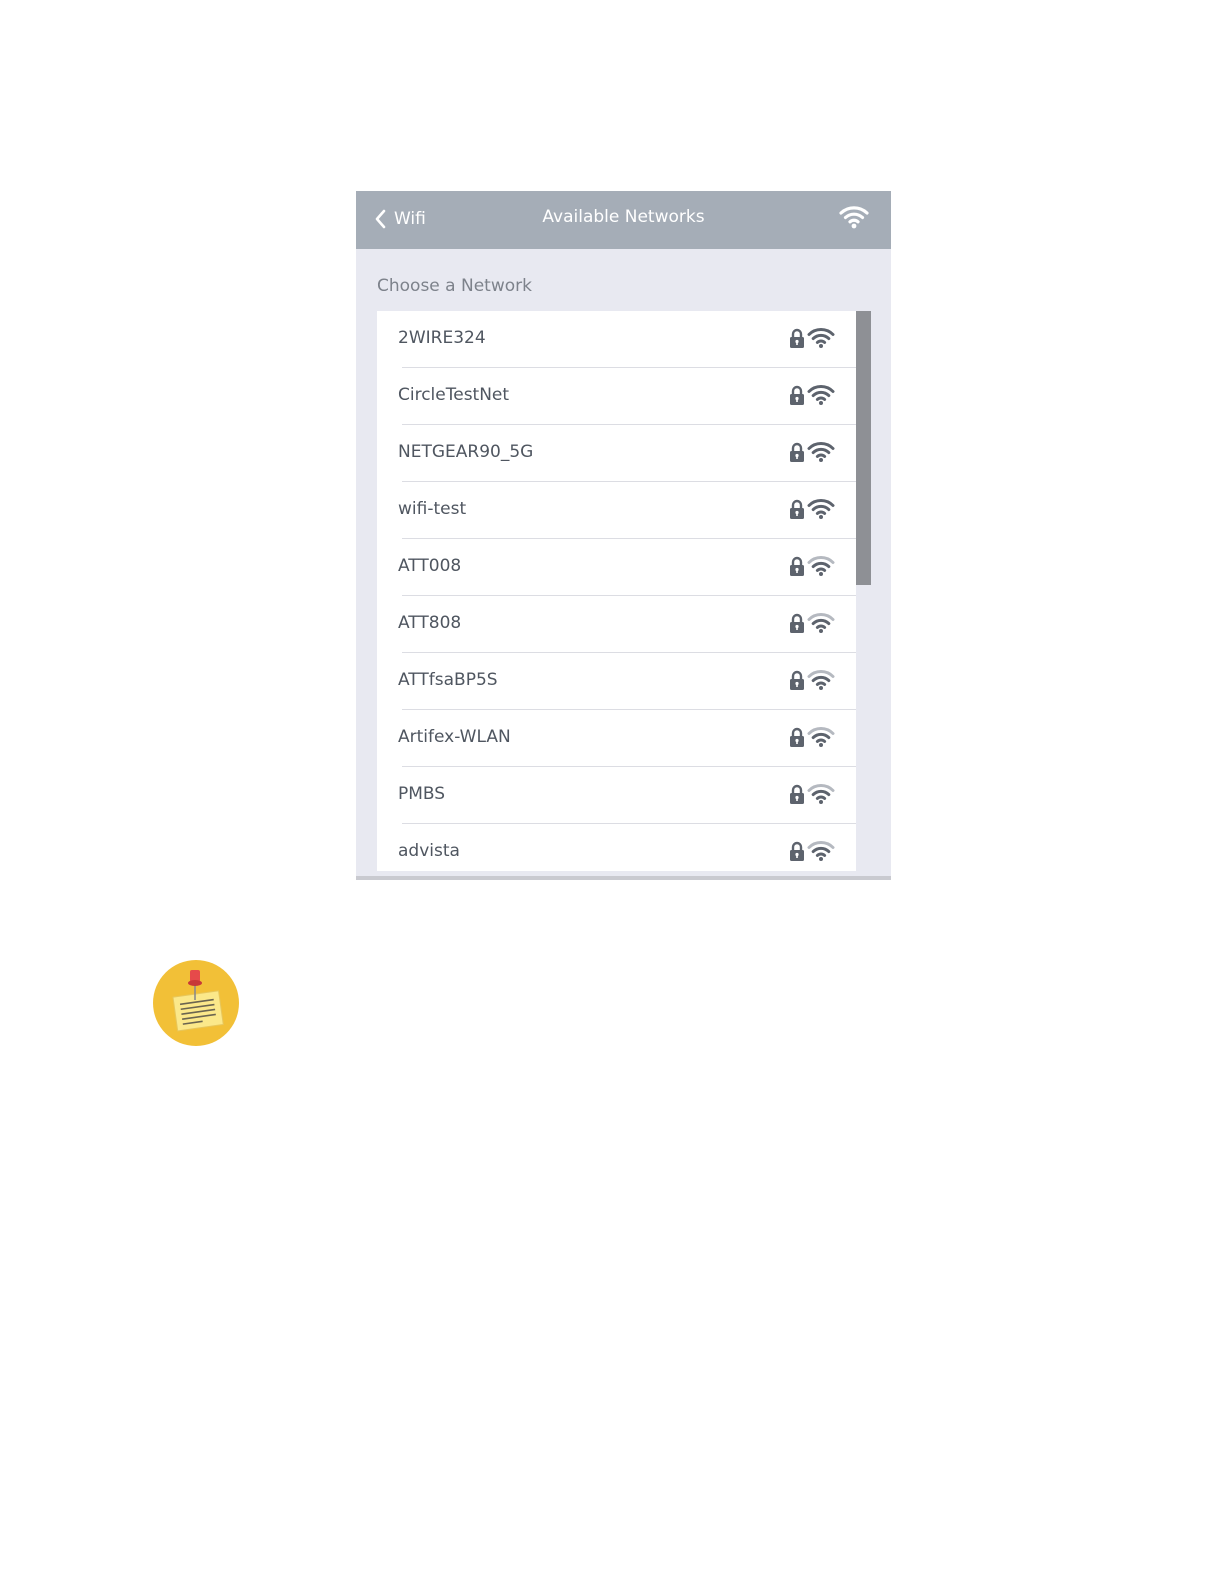  Describe the element at coordinates (616, 510) in the screenshot. I see `network-row: wifi-test` at that location.